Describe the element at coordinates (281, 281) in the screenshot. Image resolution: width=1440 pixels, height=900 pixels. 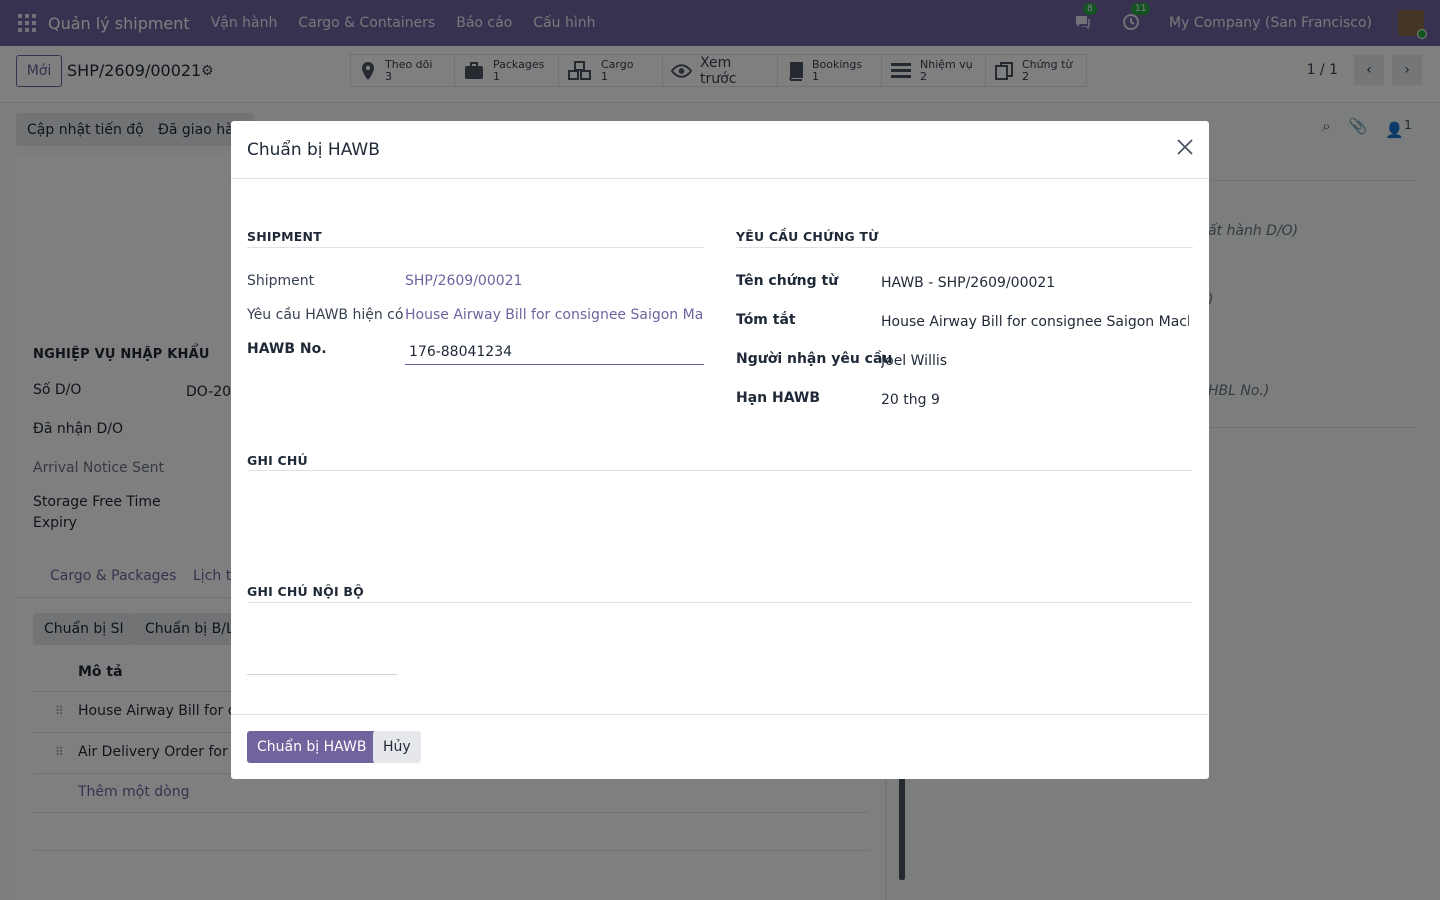
I see `shipment-label: Shipment` at that location.